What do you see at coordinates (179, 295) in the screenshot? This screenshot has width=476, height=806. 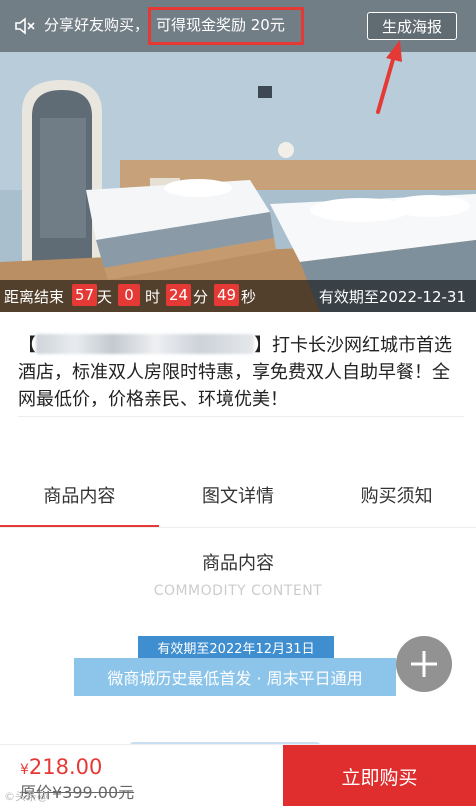 I see `countdown-minutes: 24` at bounding box center [179, 295].